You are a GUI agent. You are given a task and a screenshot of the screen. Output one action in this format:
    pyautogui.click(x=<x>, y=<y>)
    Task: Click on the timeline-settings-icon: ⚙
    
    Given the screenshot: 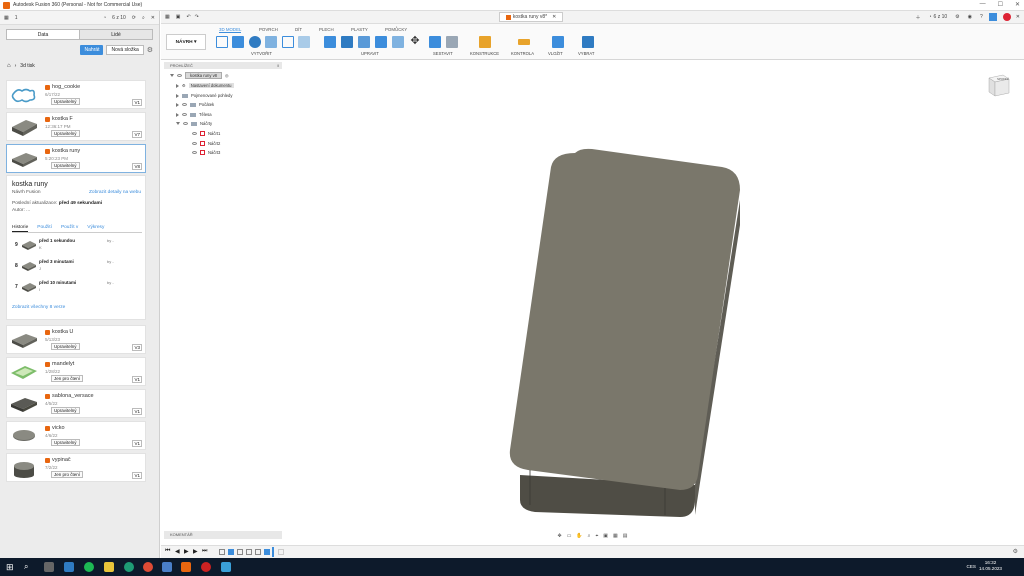 What is the action you would take?
    pyautogui.click(x=1015, y=551)
    